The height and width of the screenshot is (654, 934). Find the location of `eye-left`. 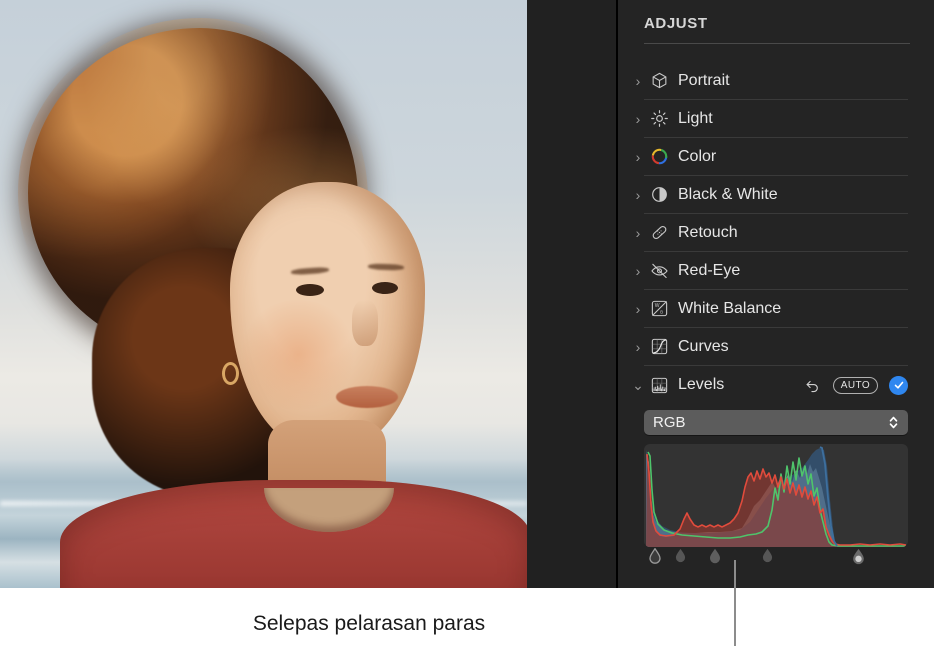

eye-left is located at coordinates (310, 290).